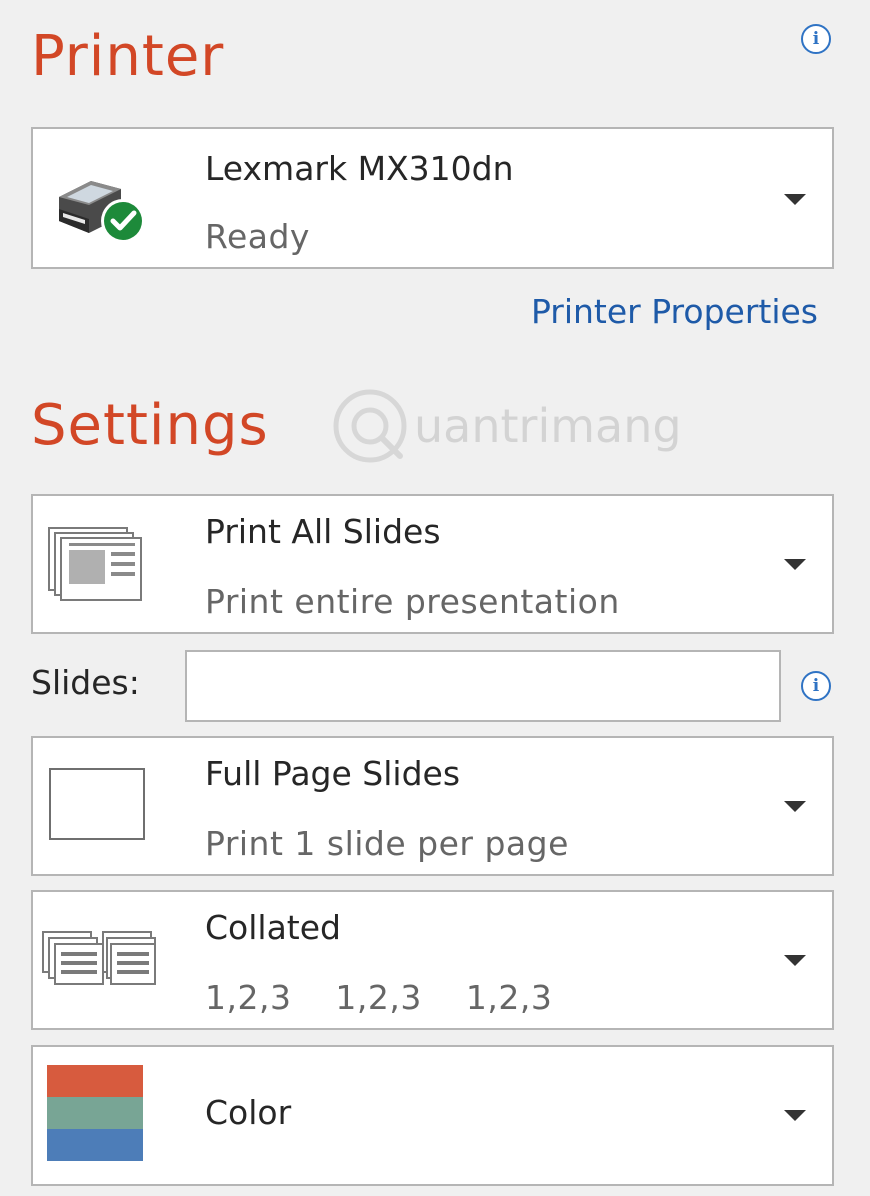  Describe the element at coordinates (128, 56) in the screenshot. I see `printer-heading: Printer` at that location.